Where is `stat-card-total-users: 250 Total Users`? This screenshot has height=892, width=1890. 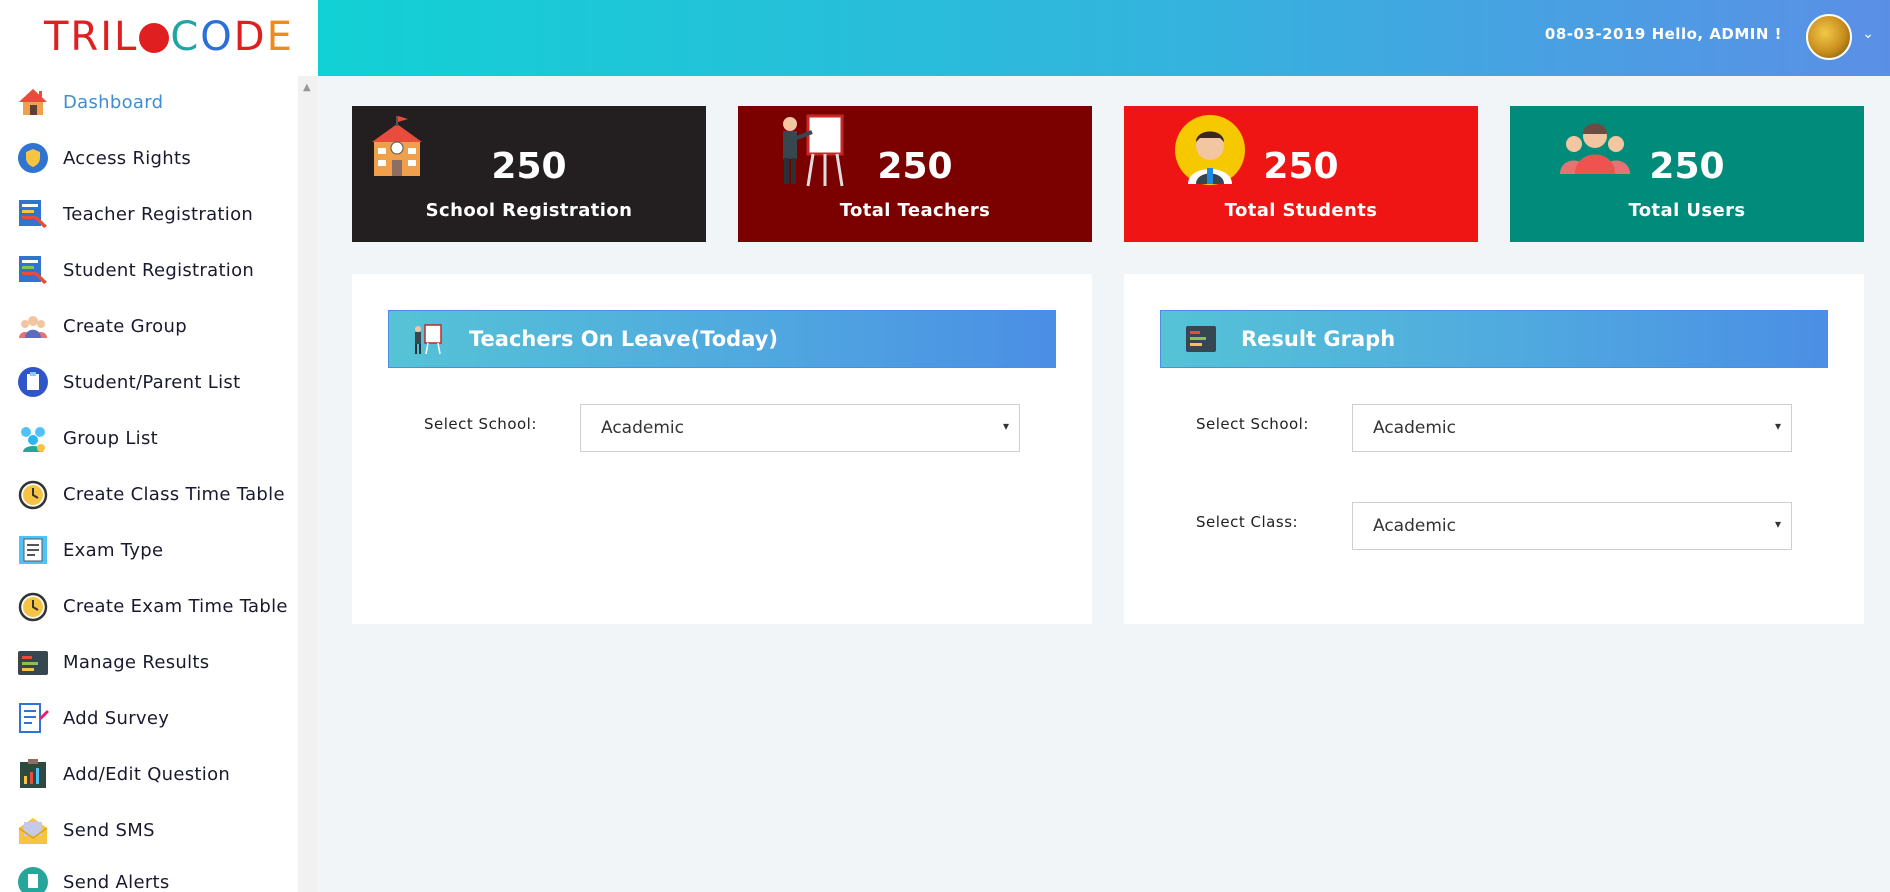
stat-card-total-users: 250 Total Users is located at coordinates (1687, 174).